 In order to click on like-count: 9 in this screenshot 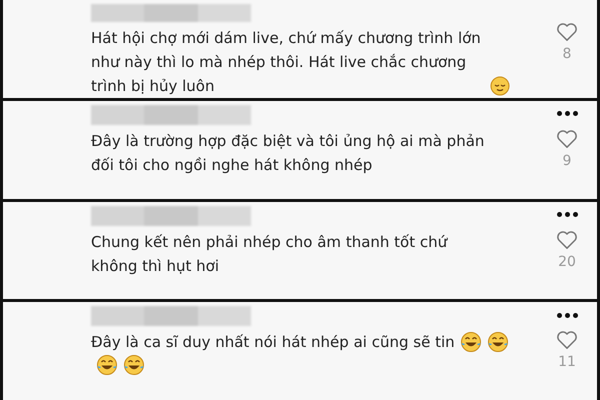, I will do `click(567, 161)`.